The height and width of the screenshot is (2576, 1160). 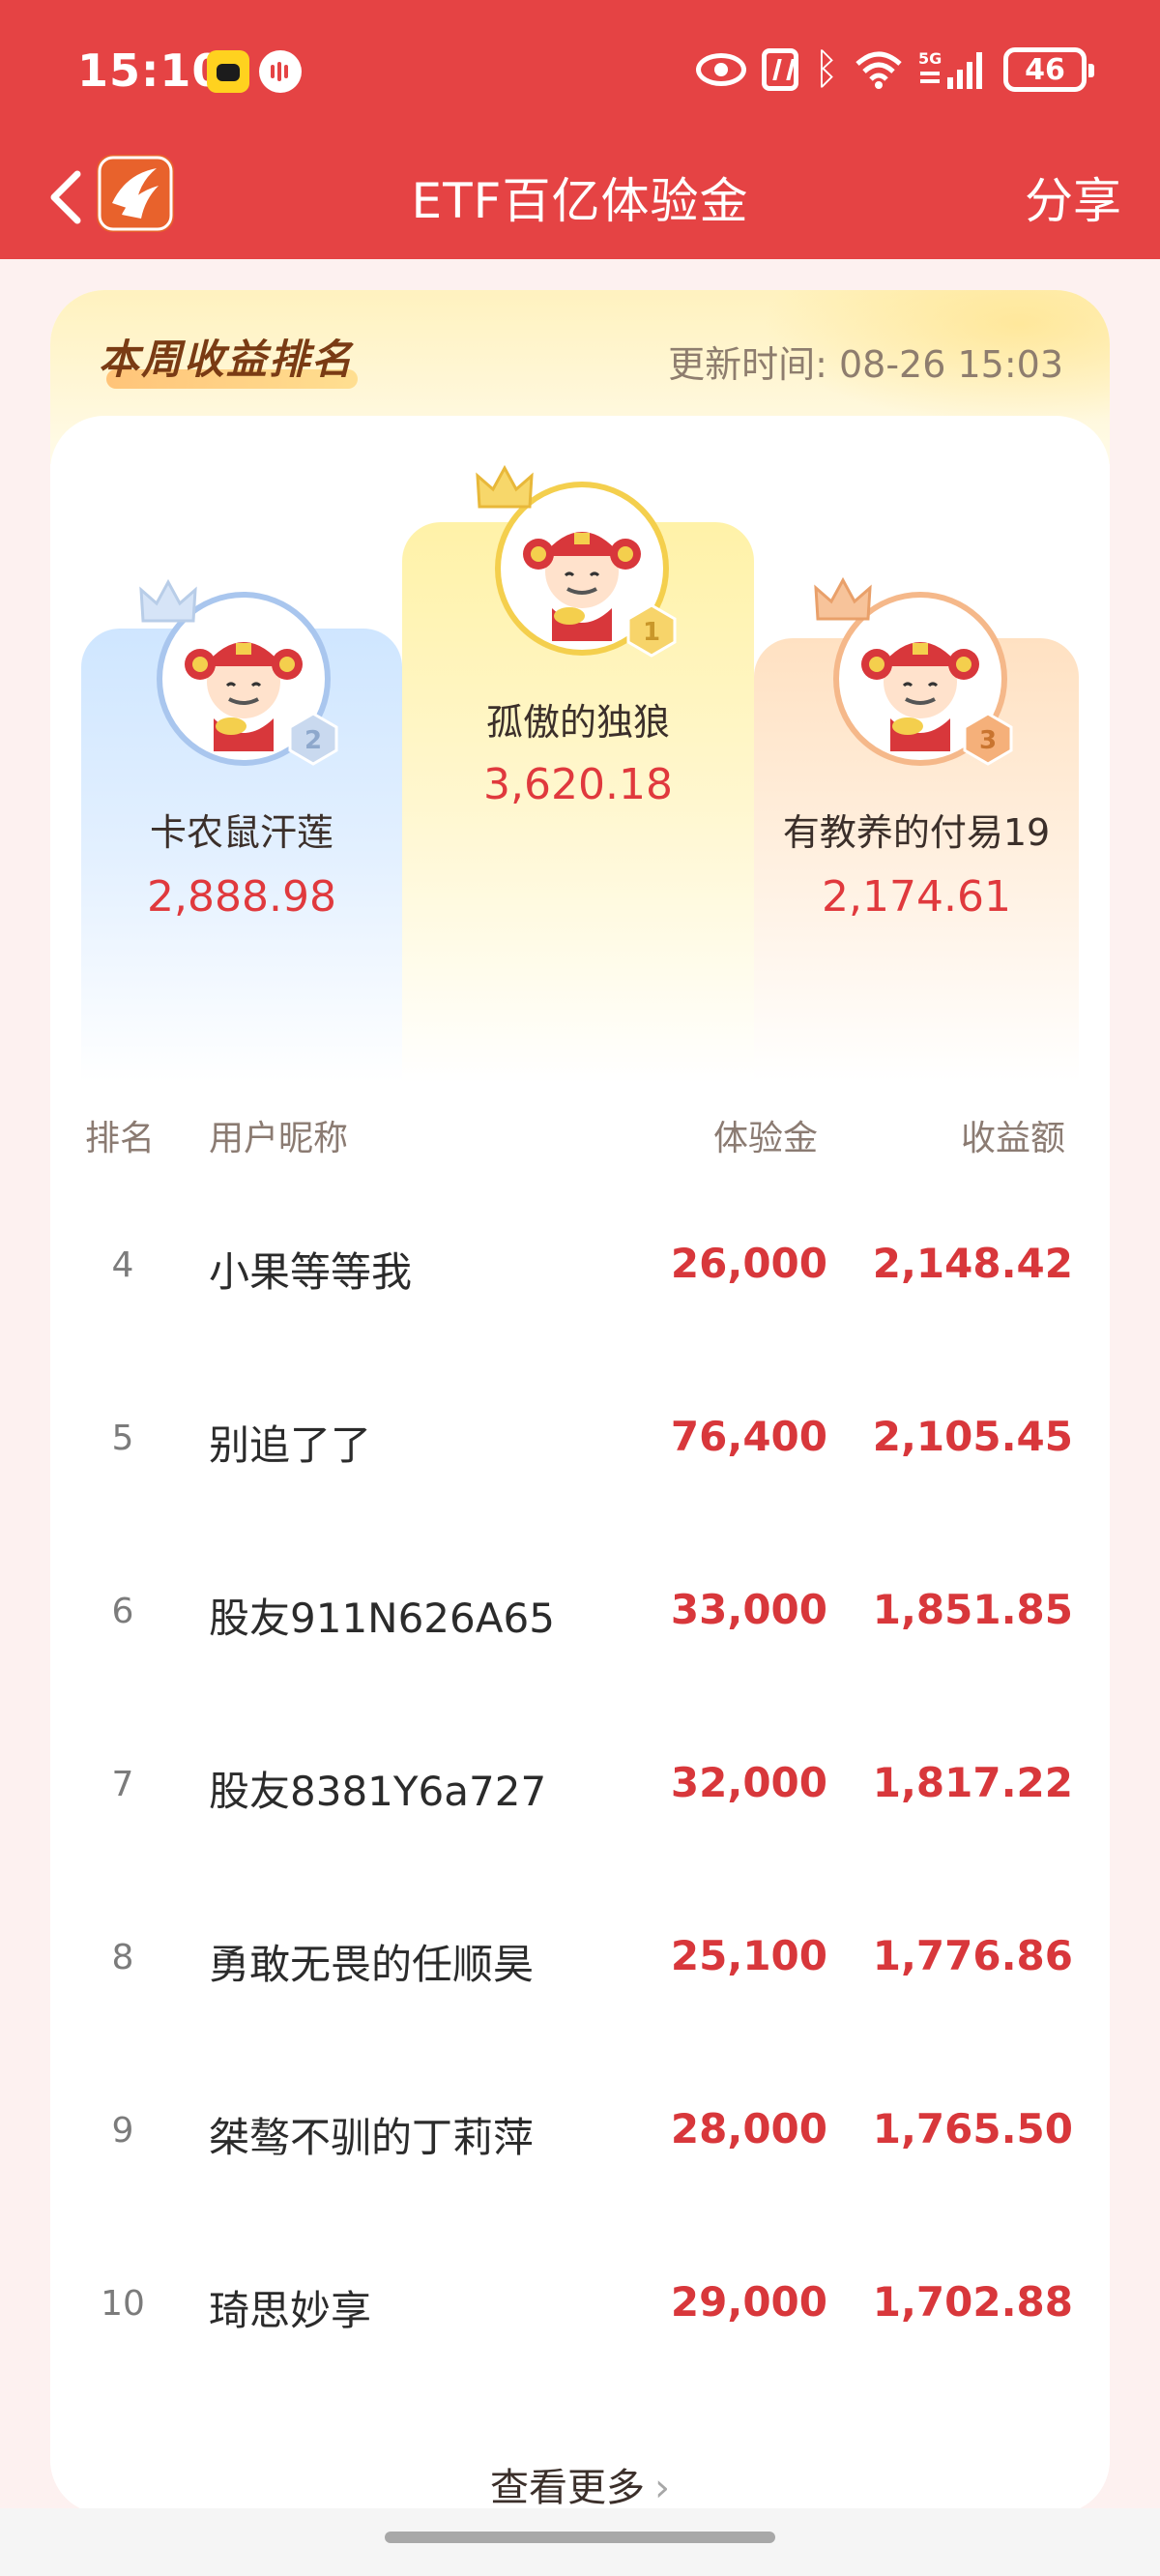 I want to click on crown-gold-icon, so click(x=505, y=486).